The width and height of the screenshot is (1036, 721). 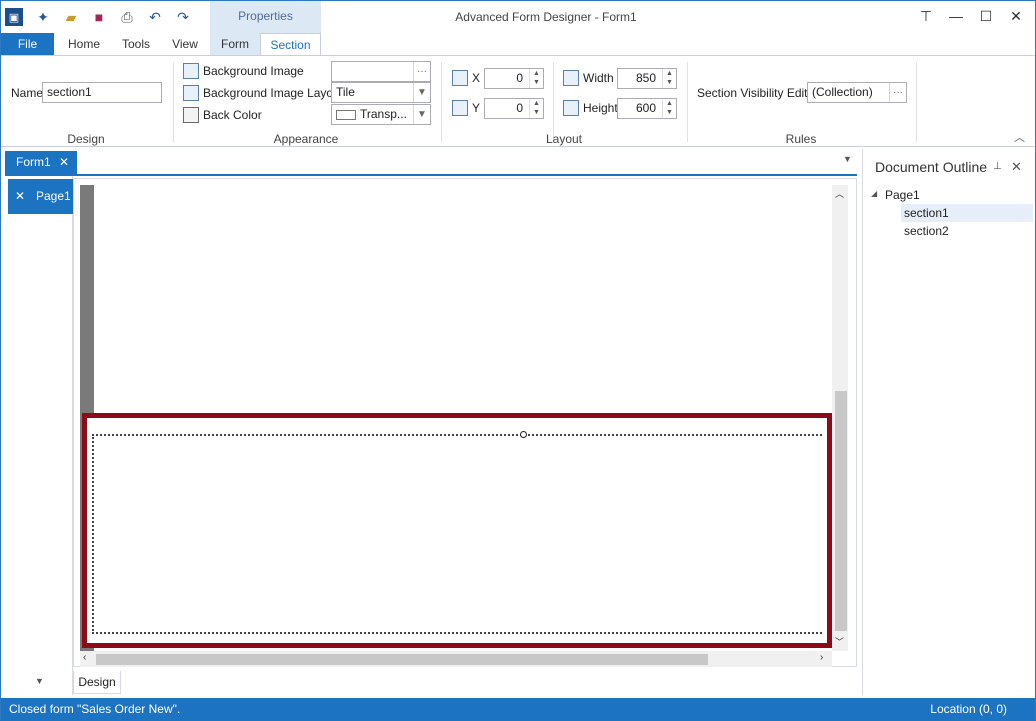 What do you see at coordinates (986, 16) in the screenshot?
I see `maximize-button: ☐` at bounding box center [986, 16].